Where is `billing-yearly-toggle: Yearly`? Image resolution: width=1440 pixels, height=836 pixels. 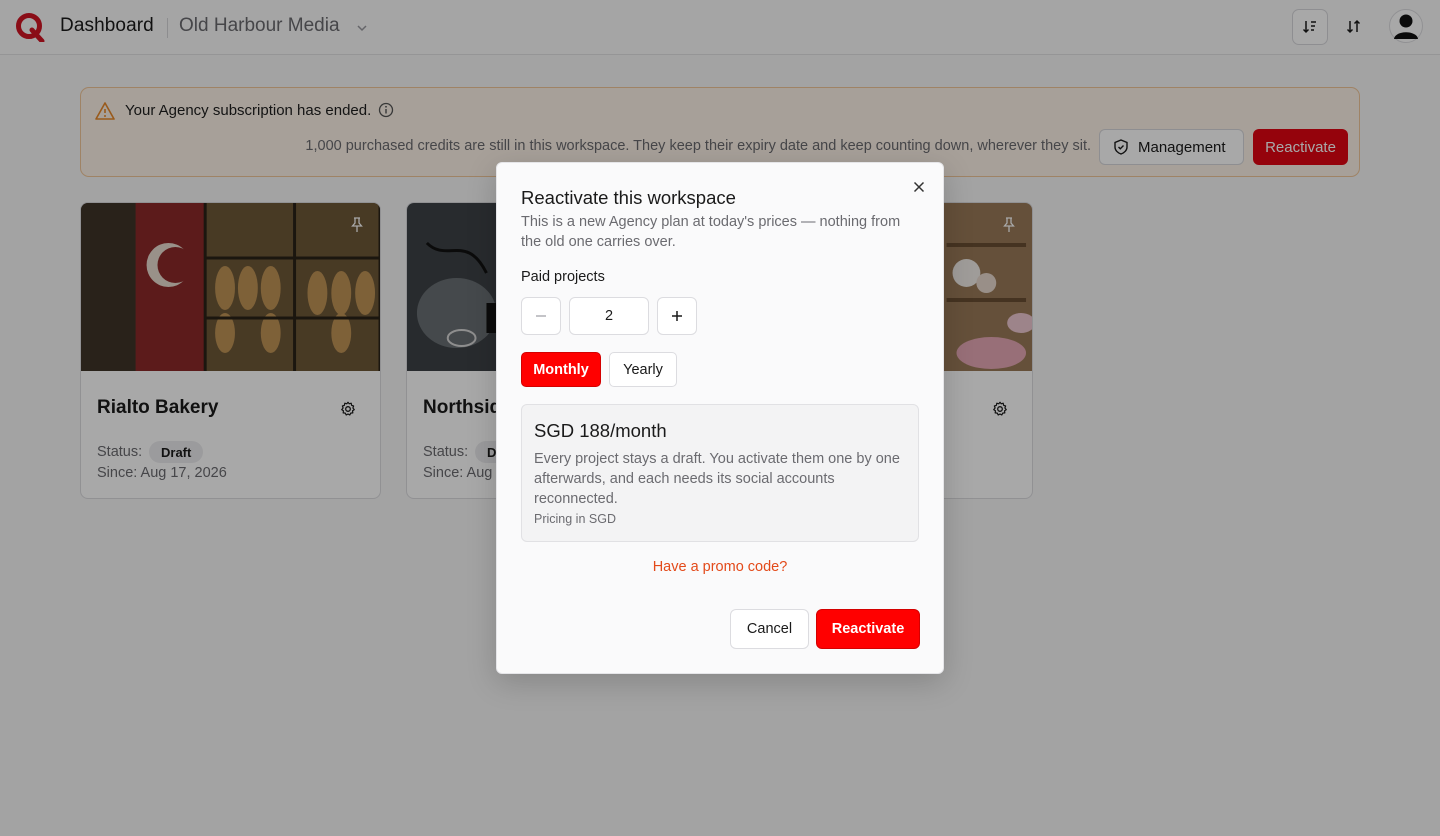
billing-yearly-toggle: Yearly is located at coordinates (643, 369).